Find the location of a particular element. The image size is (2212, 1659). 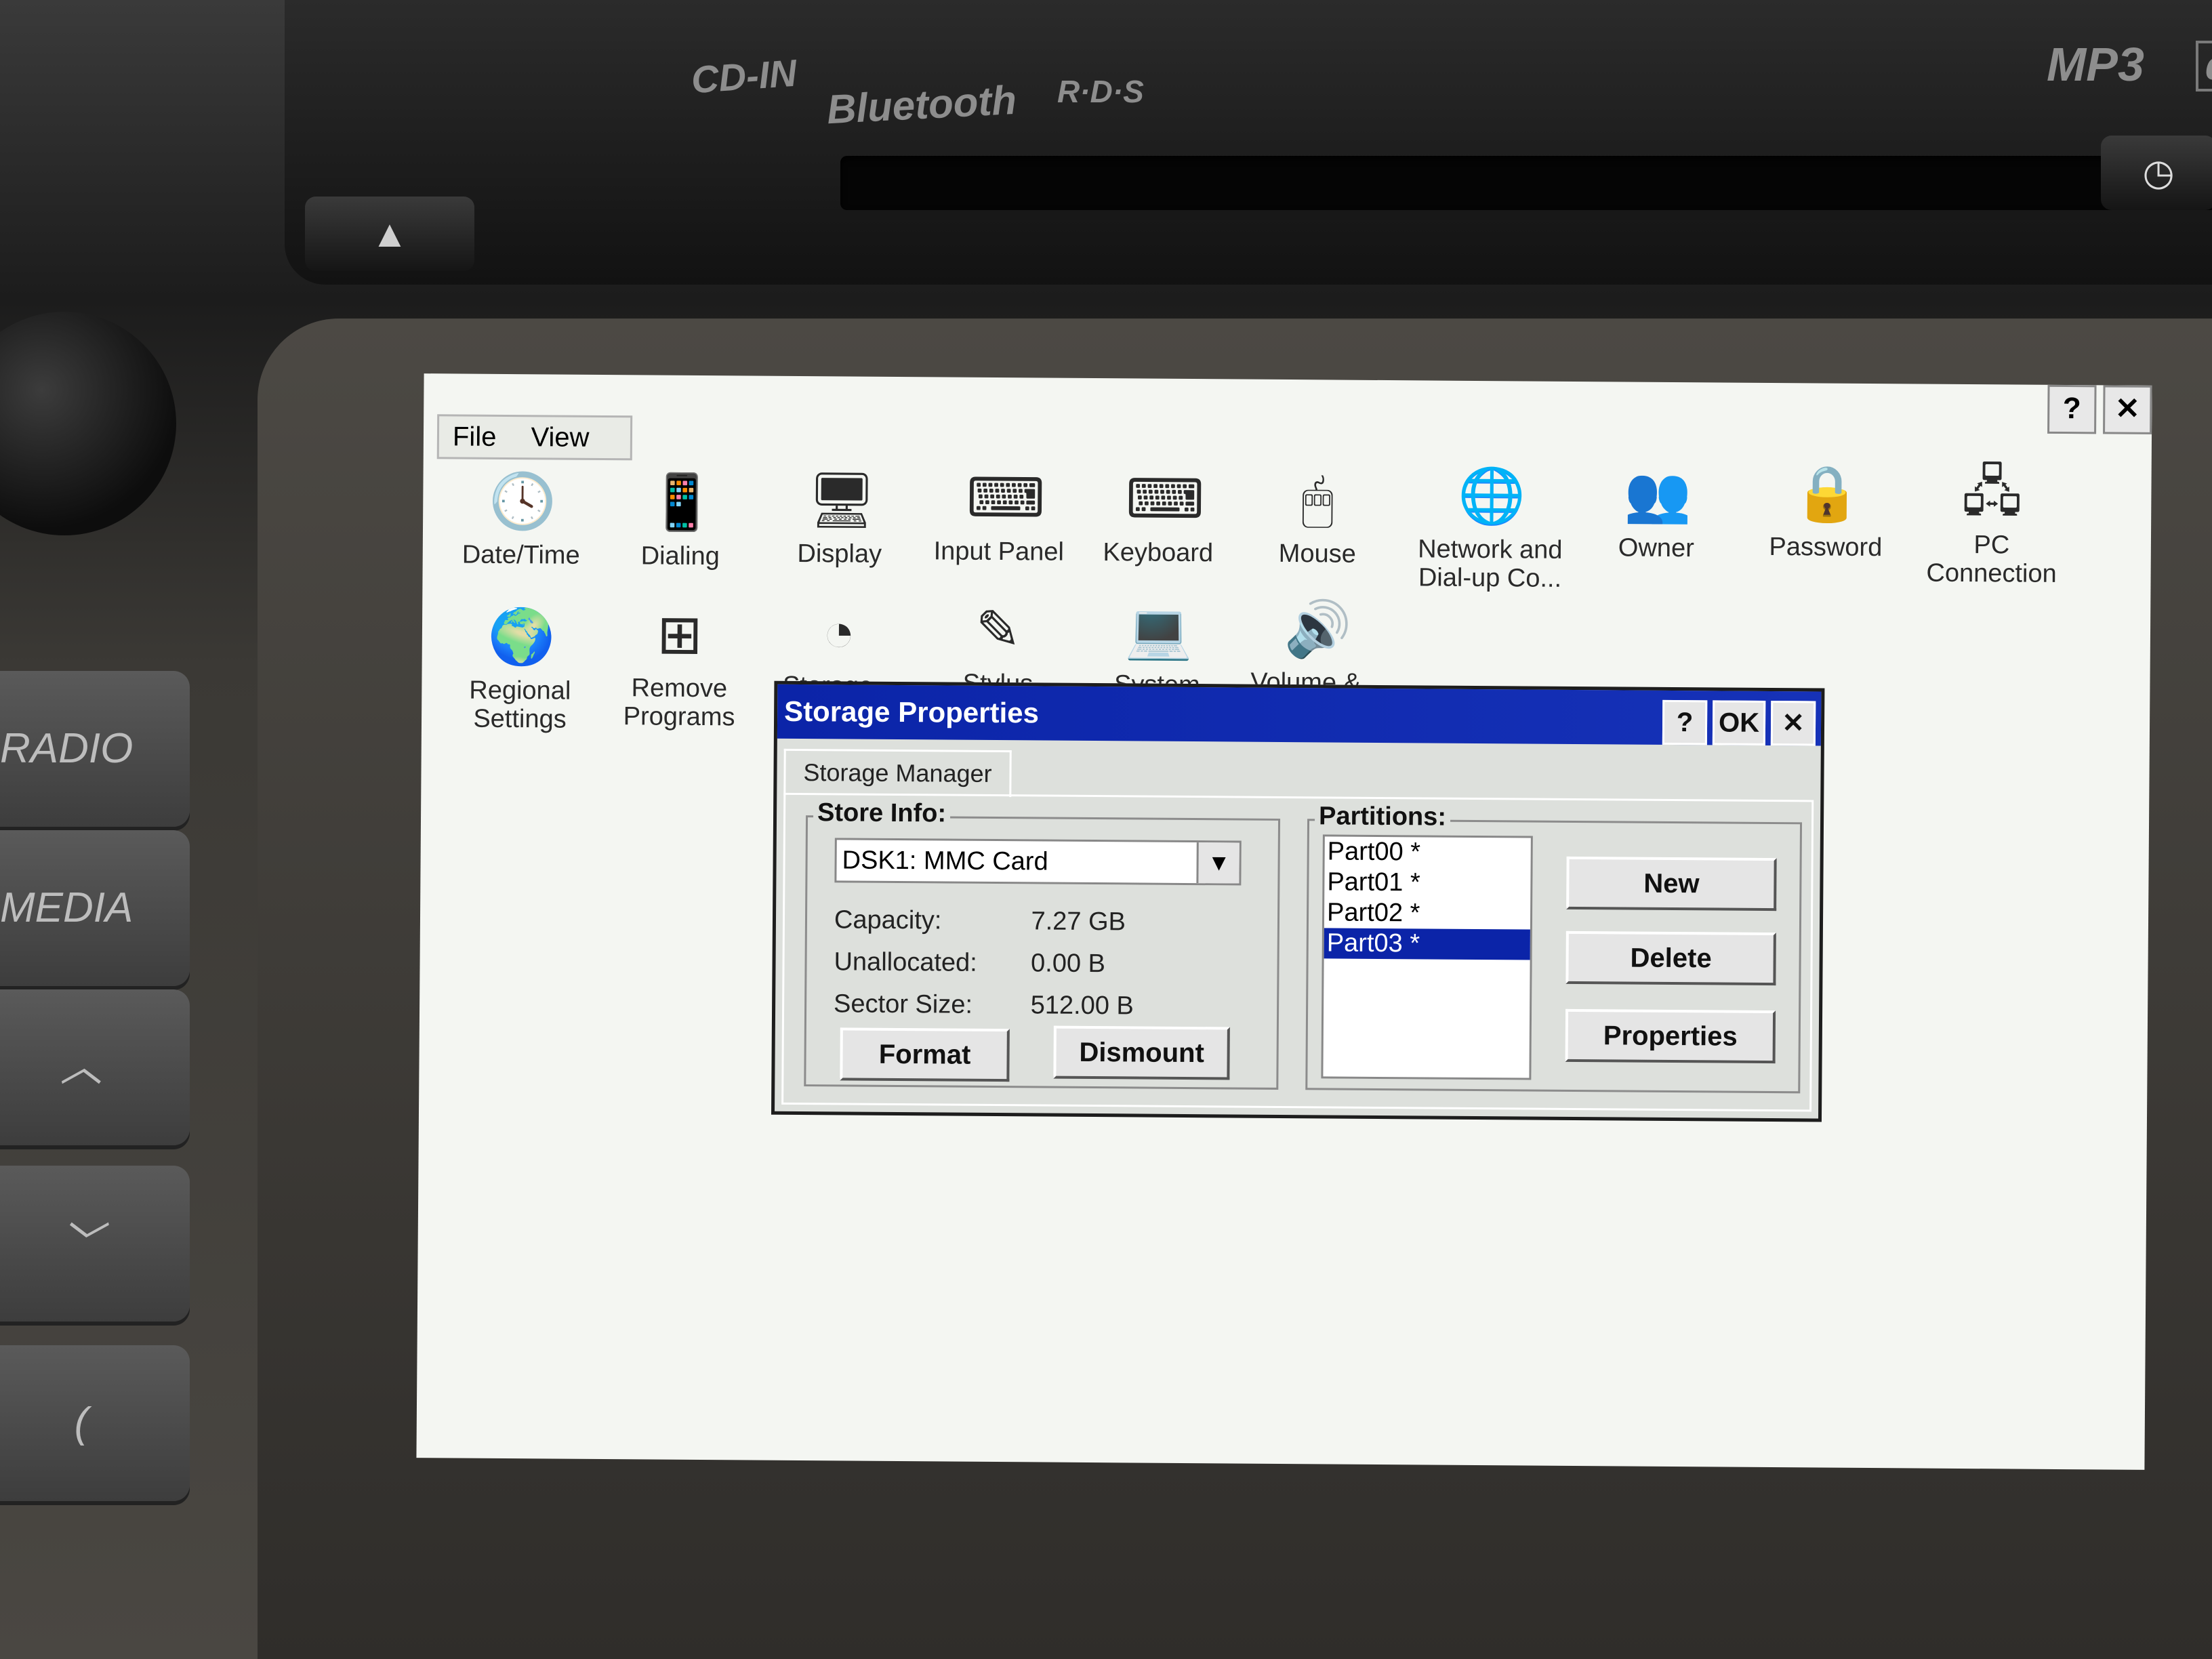

partition-properties-button: Properties is located at coordinates (1671, 1036).